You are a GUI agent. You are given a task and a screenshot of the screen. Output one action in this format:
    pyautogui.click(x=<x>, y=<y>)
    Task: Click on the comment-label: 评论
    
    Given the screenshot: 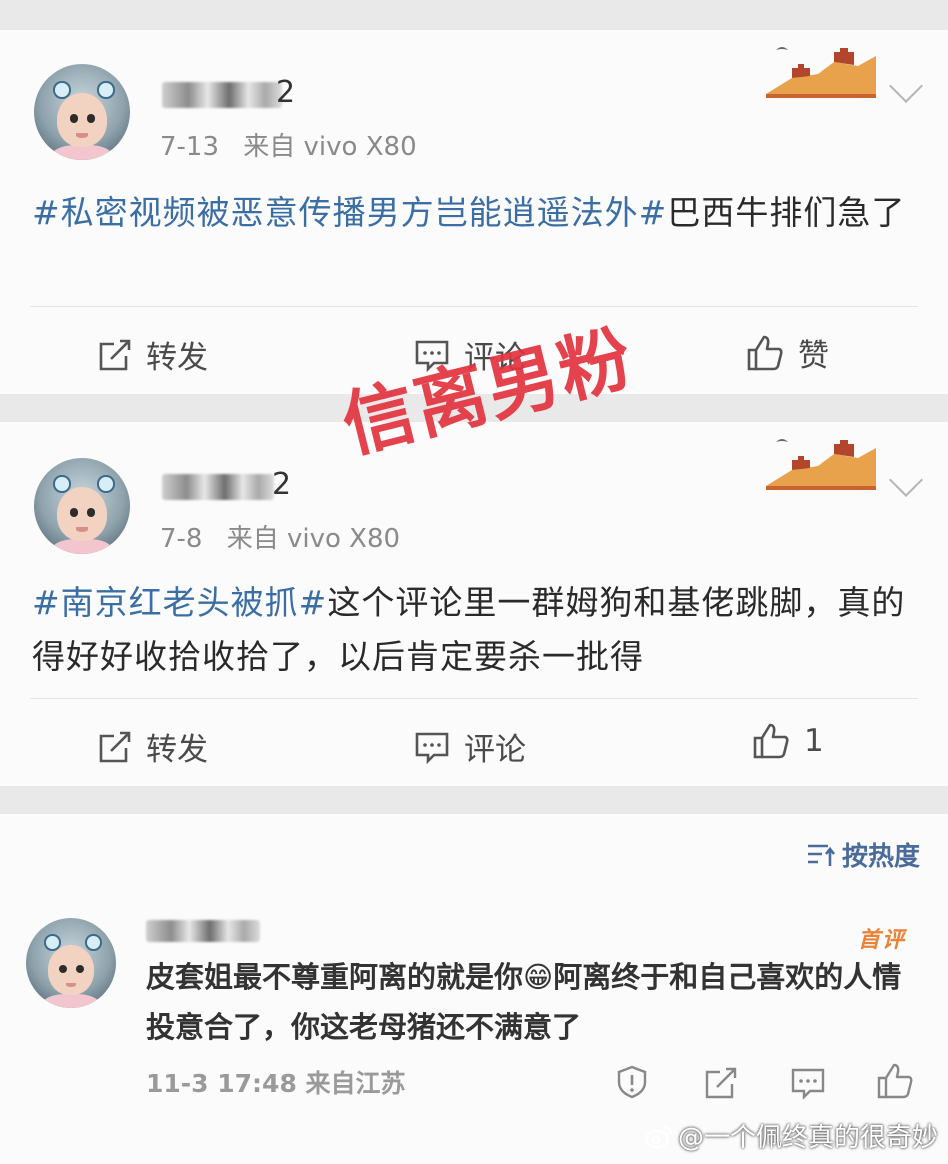 What is the action you would take?
    pyautogui.click(x=495, y=750)
    